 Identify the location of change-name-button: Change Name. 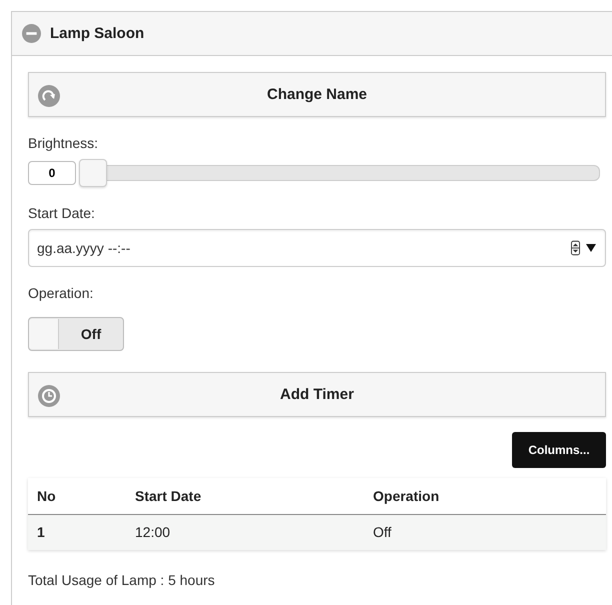
(317, 94).